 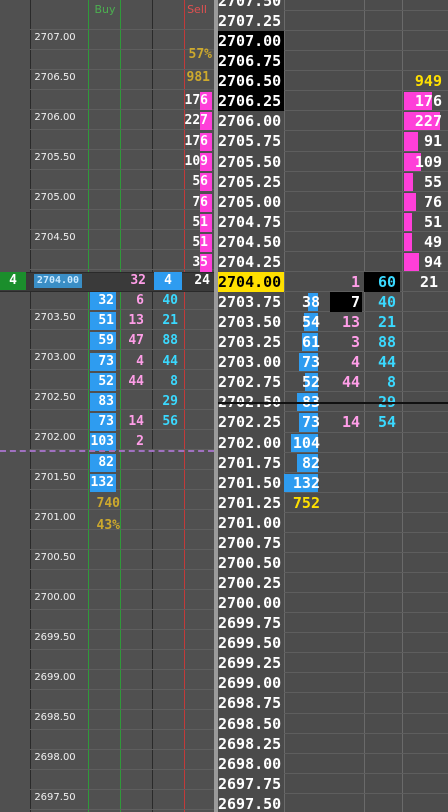 I want to click on ladder-price-cell: 2700.75, so click(x=251, y=543).